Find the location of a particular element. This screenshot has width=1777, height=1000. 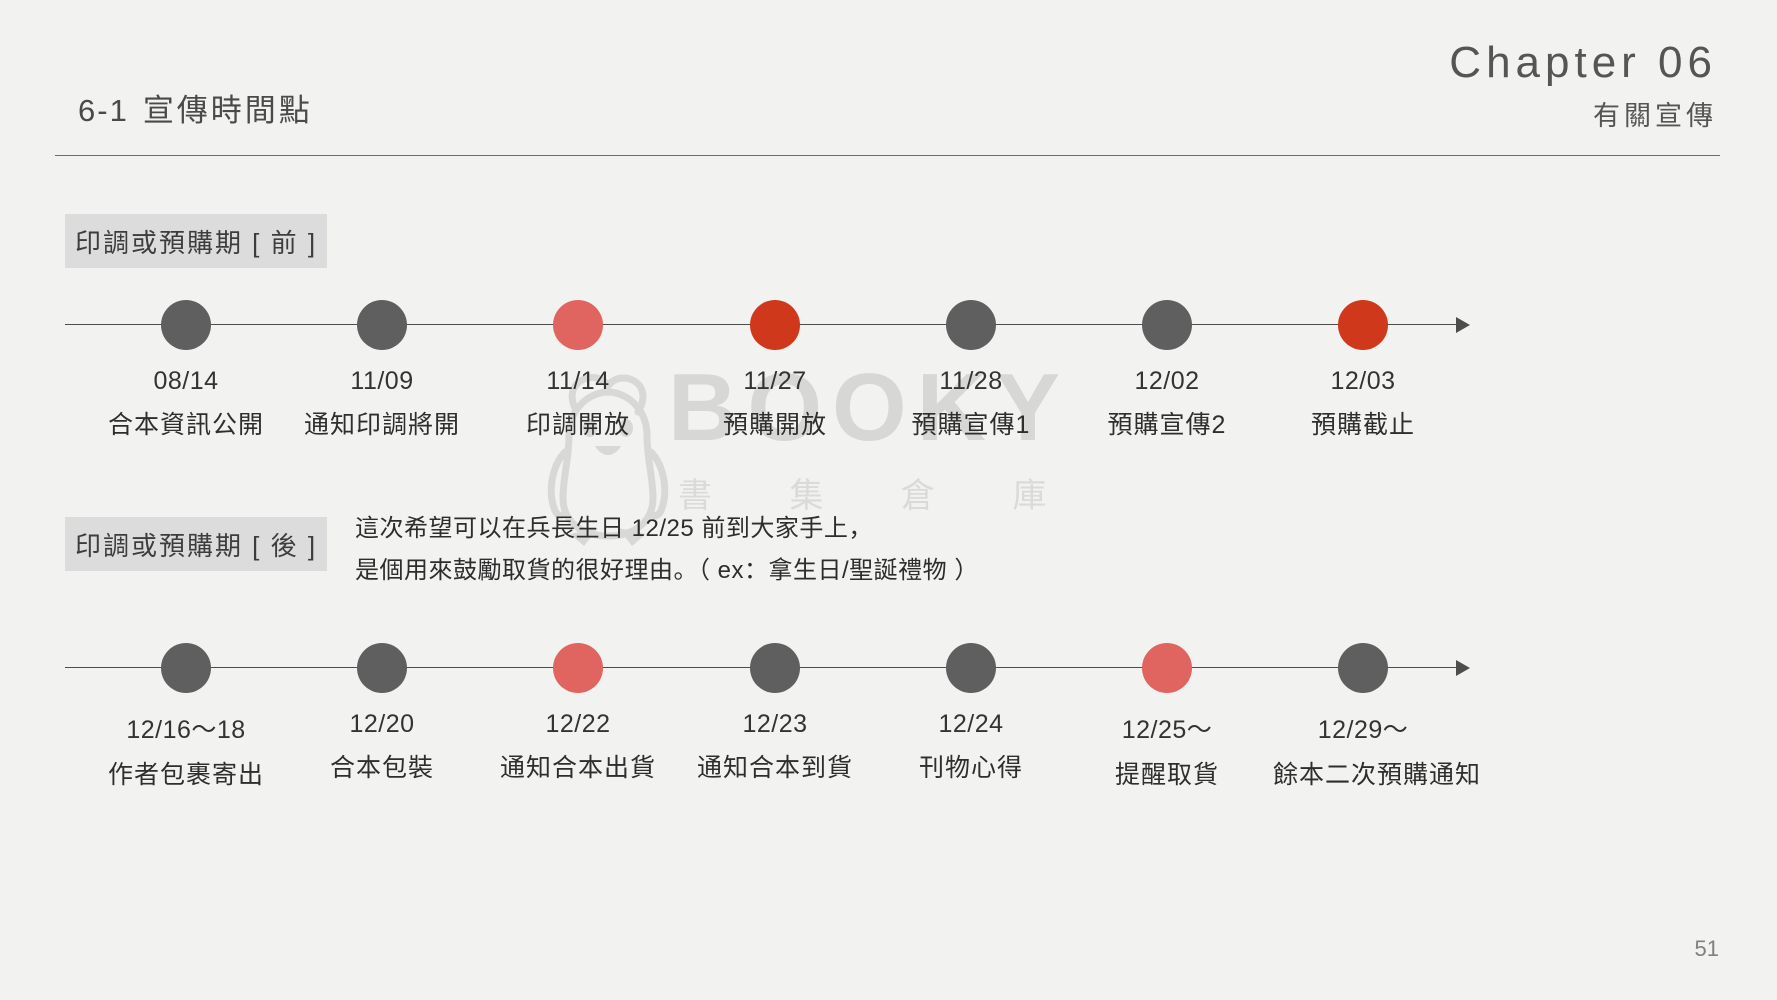

timeline-node-label: 合本資訊公開 is located at coordinates (185, 425).